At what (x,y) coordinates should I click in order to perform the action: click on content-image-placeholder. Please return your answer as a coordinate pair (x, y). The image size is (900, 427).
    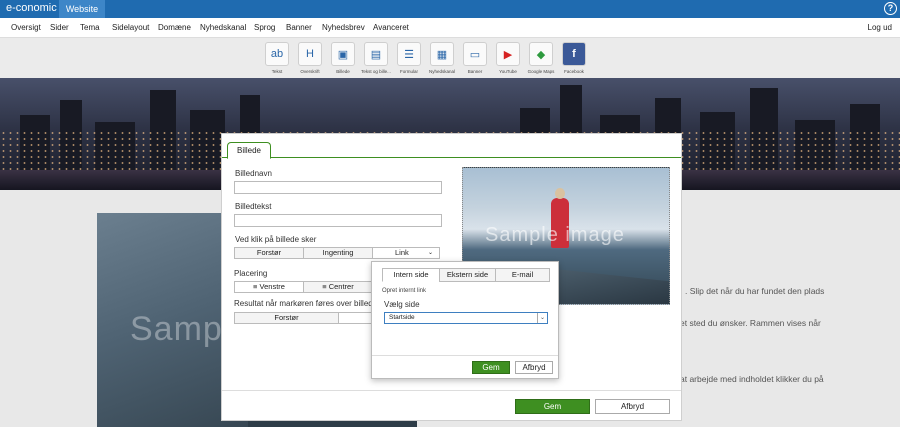
    Looking at the image, I should click on (332, 423).